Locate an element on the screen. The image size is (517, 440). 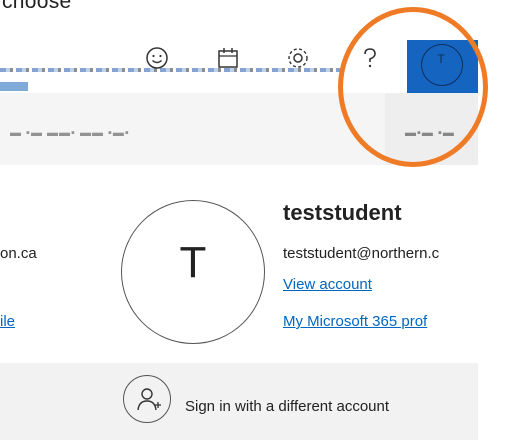
caption-text: choose is located at coordinates (37, 6).